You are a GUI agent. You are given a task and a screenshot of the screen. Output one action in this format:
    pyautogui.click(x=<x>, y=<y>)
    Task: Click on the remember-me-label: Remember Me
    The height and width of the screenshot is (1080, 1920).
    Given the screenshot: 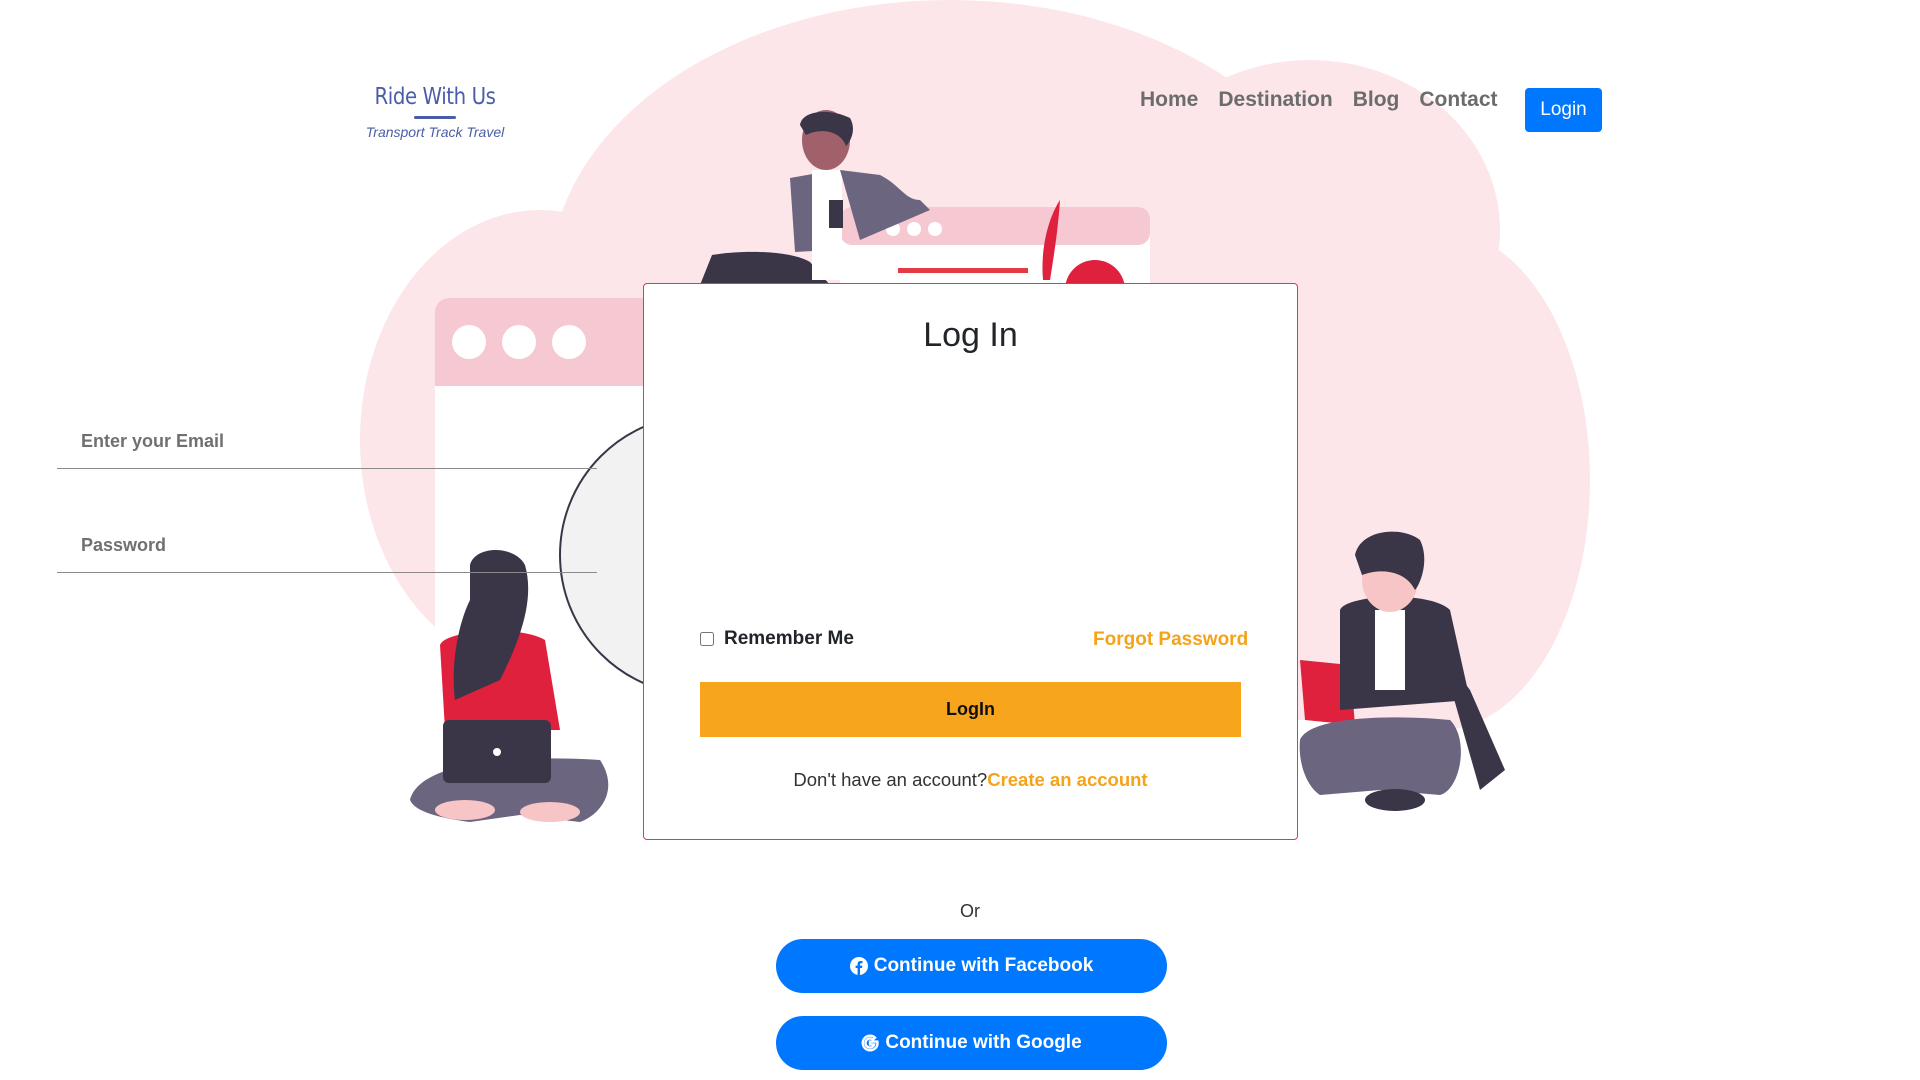 What is the action you would take?
    pyautogui.click(x=789, y=638)
    